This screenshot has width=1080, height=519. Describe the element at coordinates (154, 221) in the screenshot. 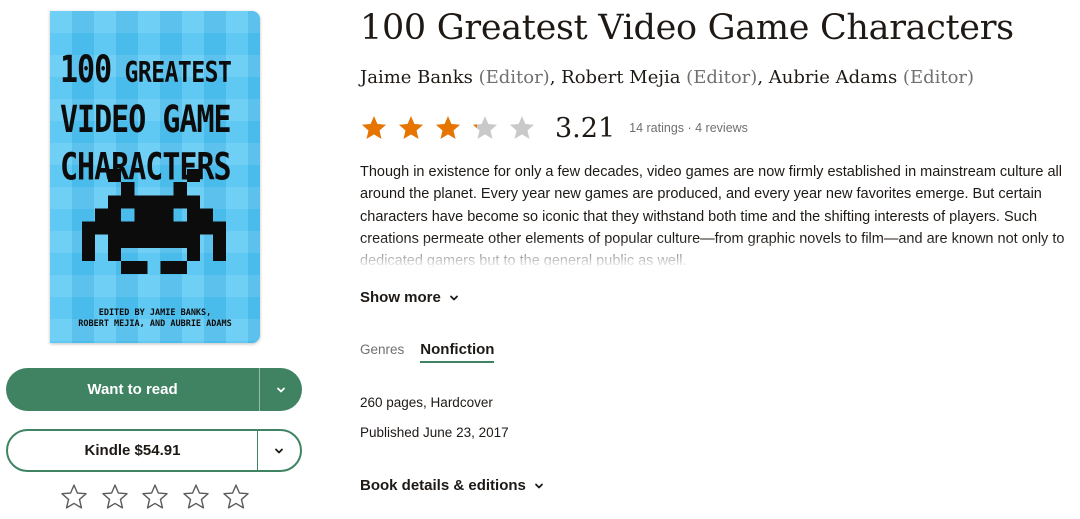

I see `space-invader-icon` at that location.